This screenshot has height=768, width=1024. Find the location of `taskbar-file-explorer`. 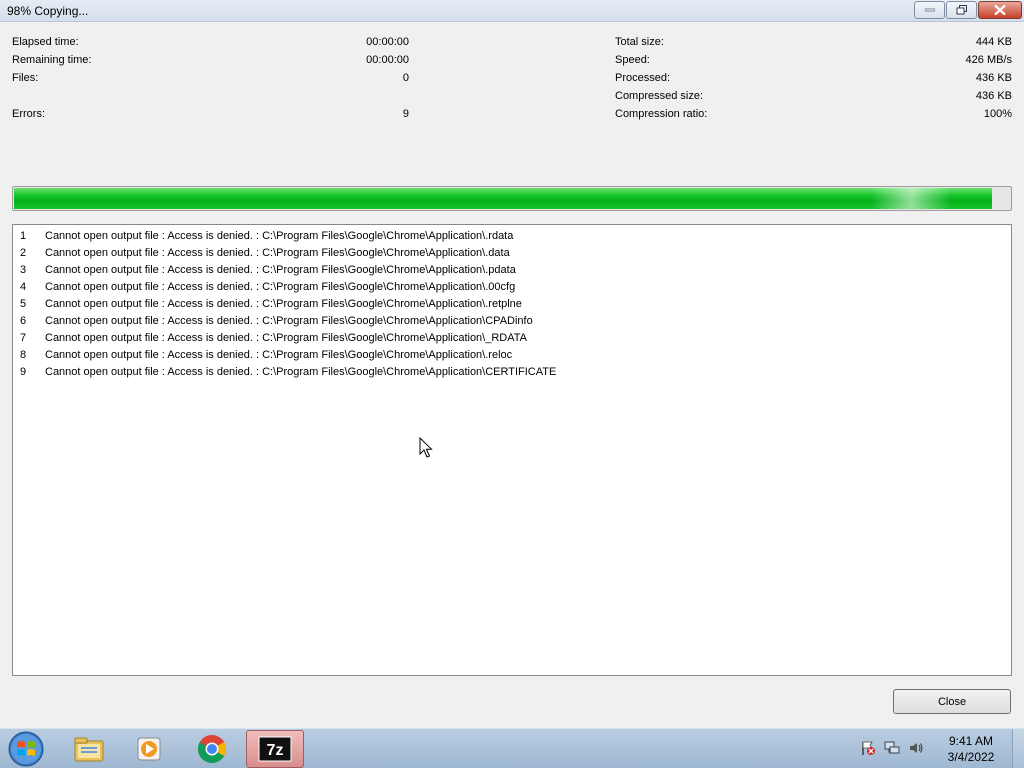

taskbar-file-explorer is located at coordinates (89, 749).